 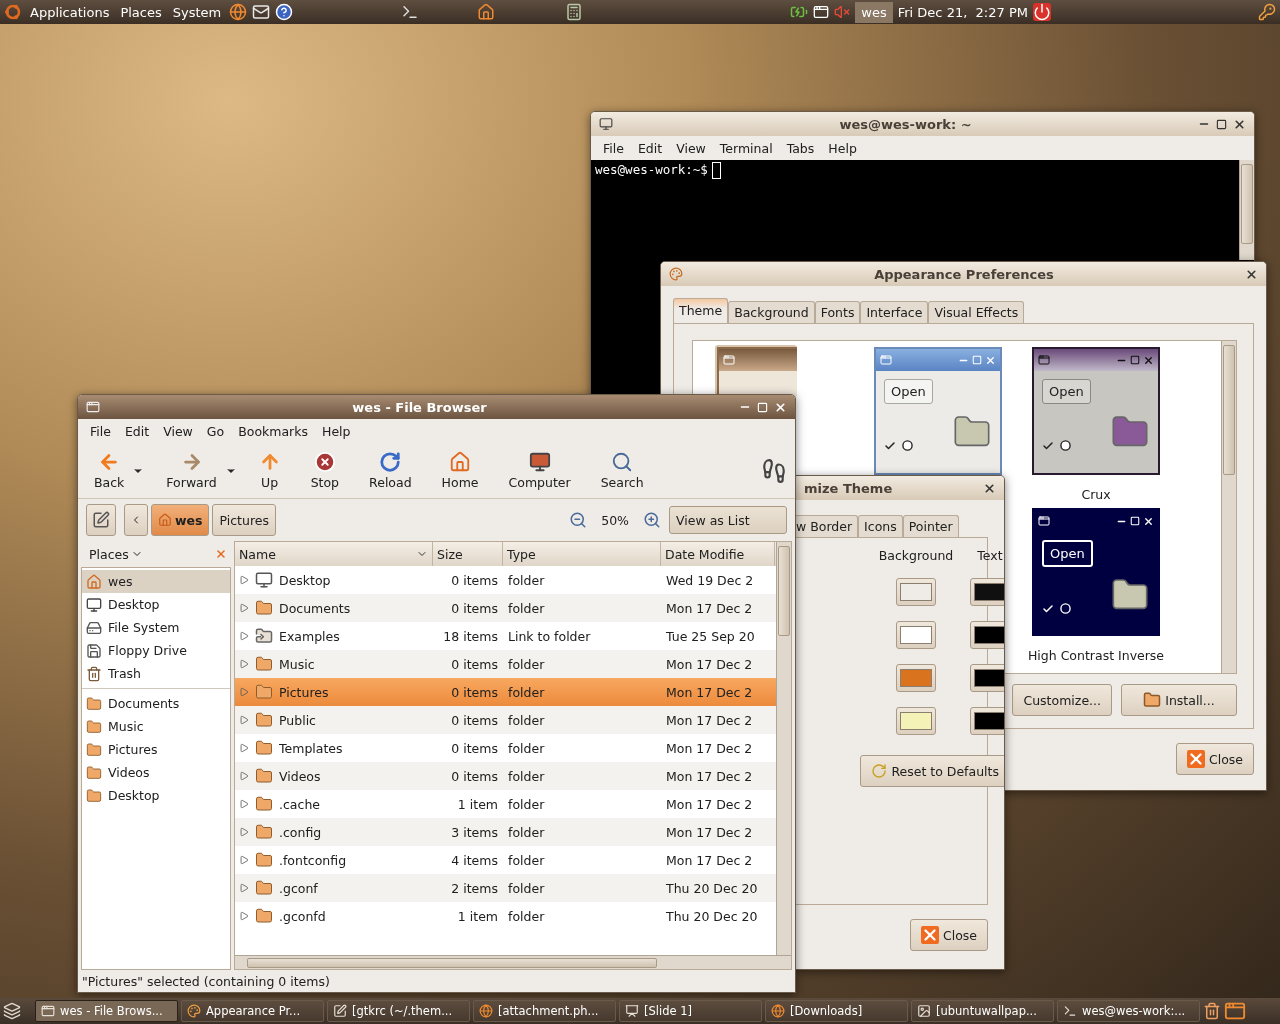 I want to click on ubuntu-logo-icon, so click(x=13, y=12).